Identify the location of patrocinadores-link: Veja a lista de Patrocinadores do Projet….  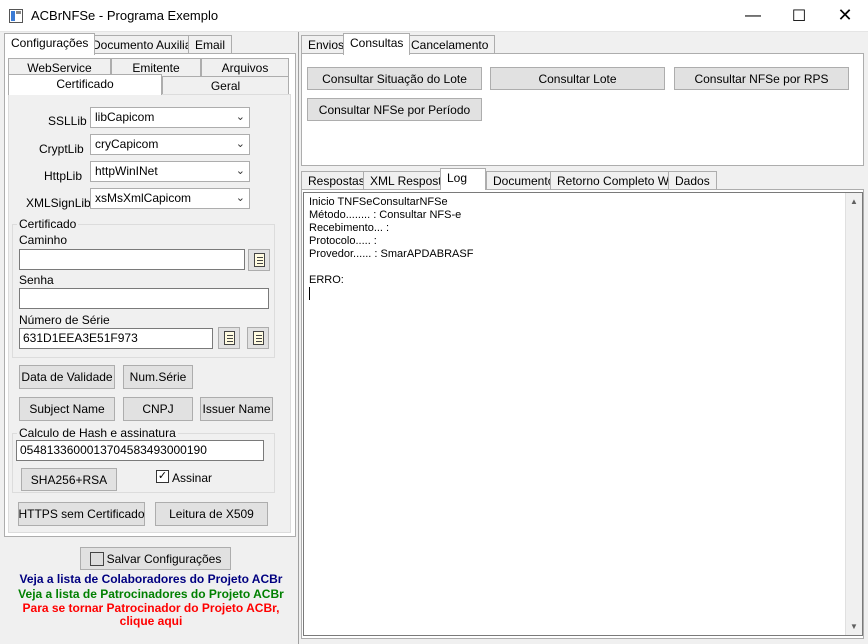
(151, 594).